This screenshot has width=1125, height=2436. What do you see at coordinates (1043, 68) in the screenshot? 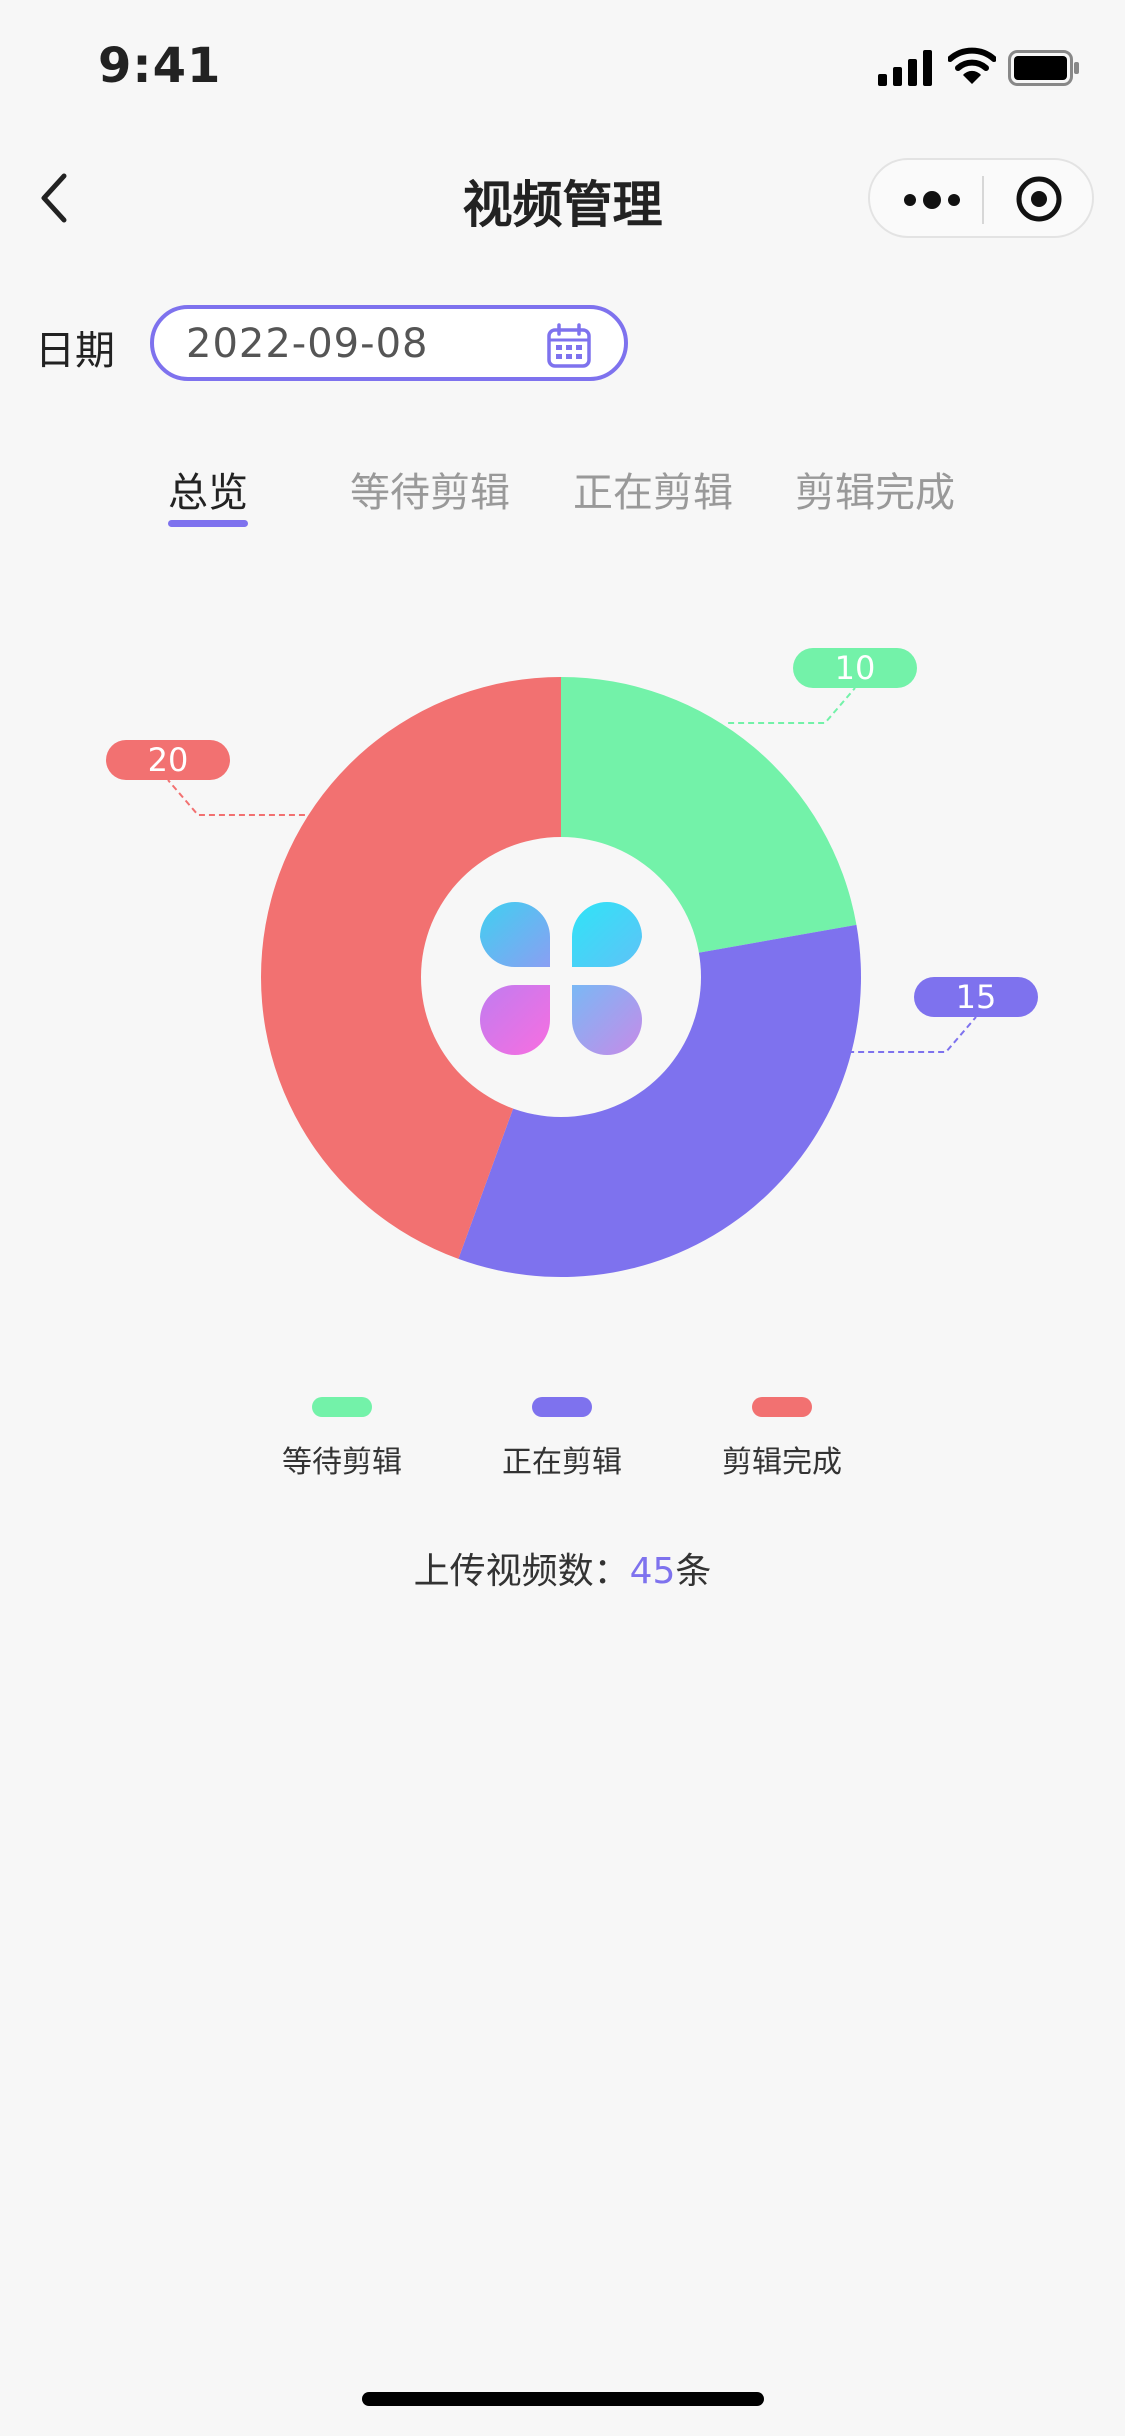
I see `battery-icon` at bounding box center [1043, 68].